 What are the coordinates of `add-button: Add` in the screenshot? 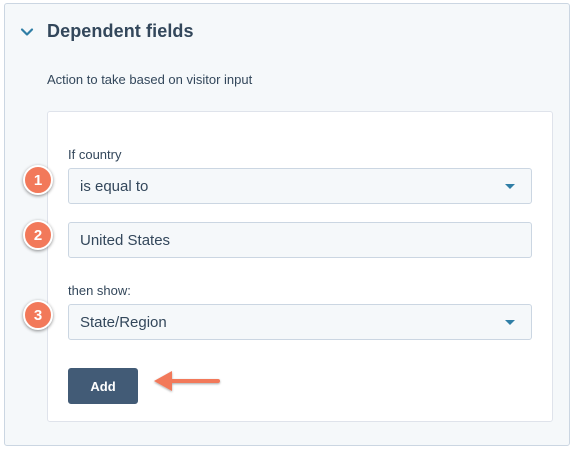 It's located at (103, 386).